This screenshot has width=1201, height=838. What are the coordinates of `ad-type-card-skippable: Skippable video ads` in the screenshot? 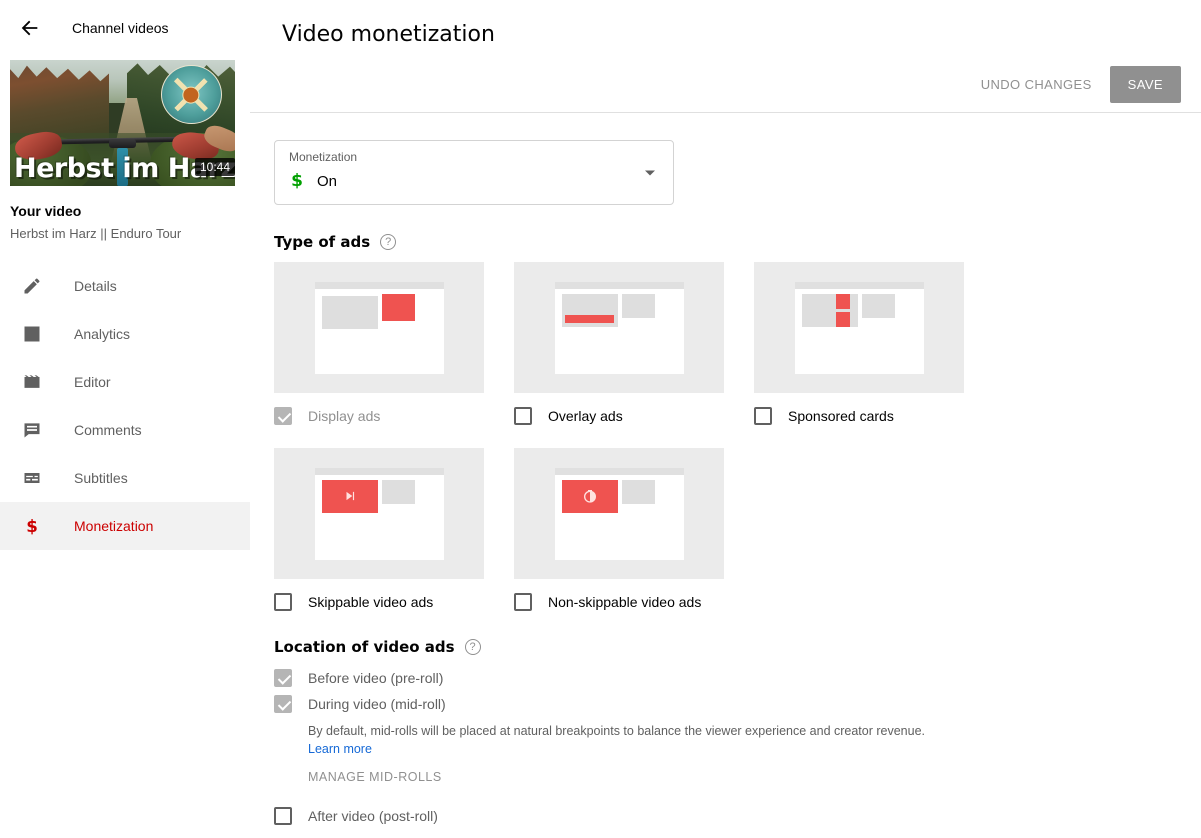 It's located at (379, 529).